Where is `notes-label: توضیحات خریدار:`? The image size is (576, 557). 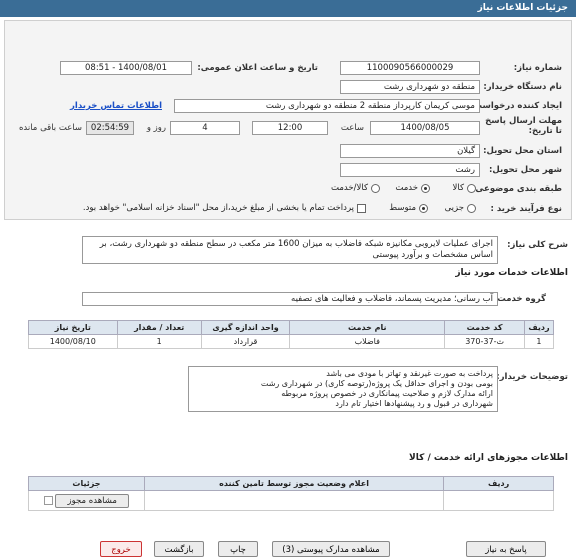
notes-label: توضیحات خریدار: is located at coordinates (532, 377).